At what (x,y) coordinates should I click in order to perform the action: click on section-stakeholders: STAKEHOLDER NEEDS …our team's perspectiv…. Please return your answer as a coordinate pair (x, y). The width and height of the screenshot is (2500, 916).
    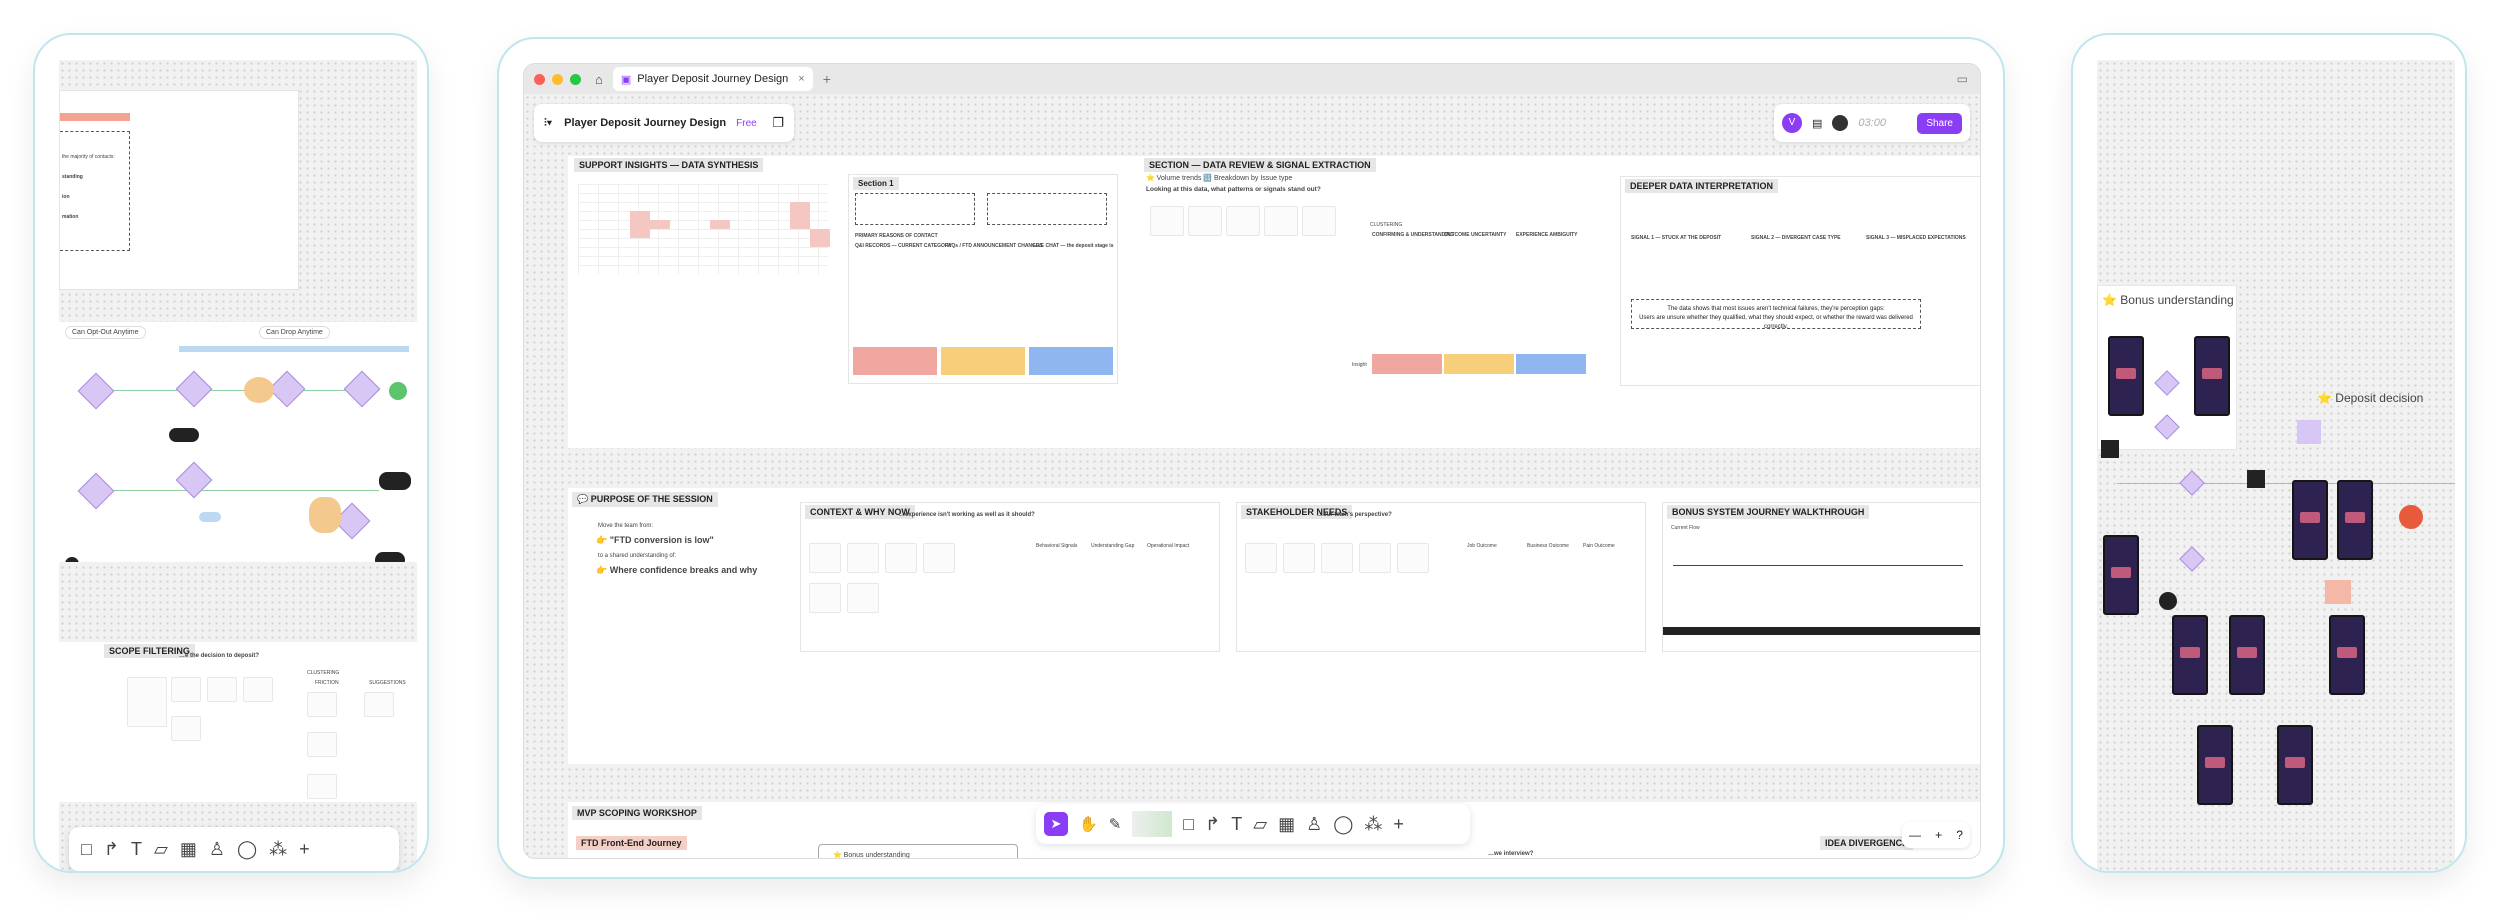
    Looking at the image, I should click on (1441, 577).